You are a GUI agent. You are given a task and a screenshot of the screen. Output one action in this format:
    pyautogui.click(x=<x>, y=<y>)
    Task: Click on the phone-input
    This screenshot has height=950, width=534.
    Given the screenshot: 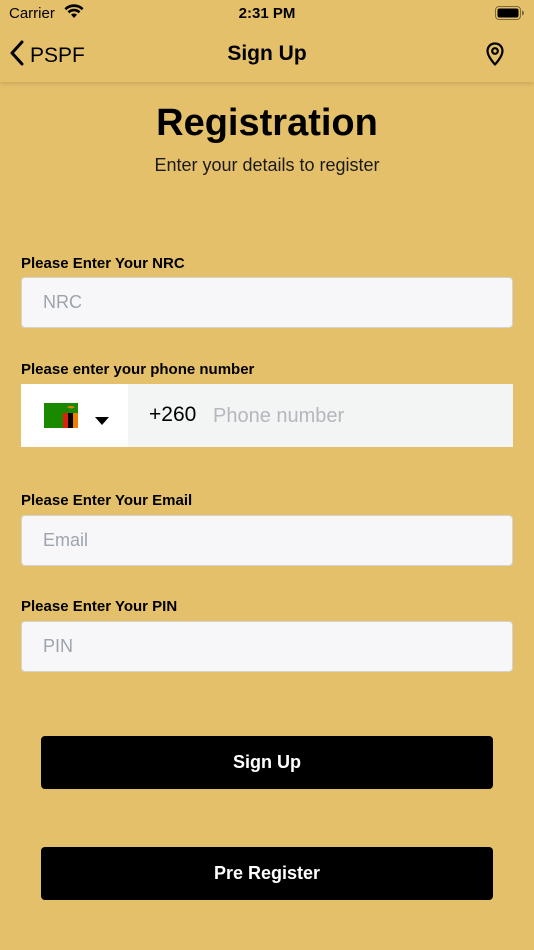 What is the action you would take?
    pyautogui.click(x=358, y=416)
    